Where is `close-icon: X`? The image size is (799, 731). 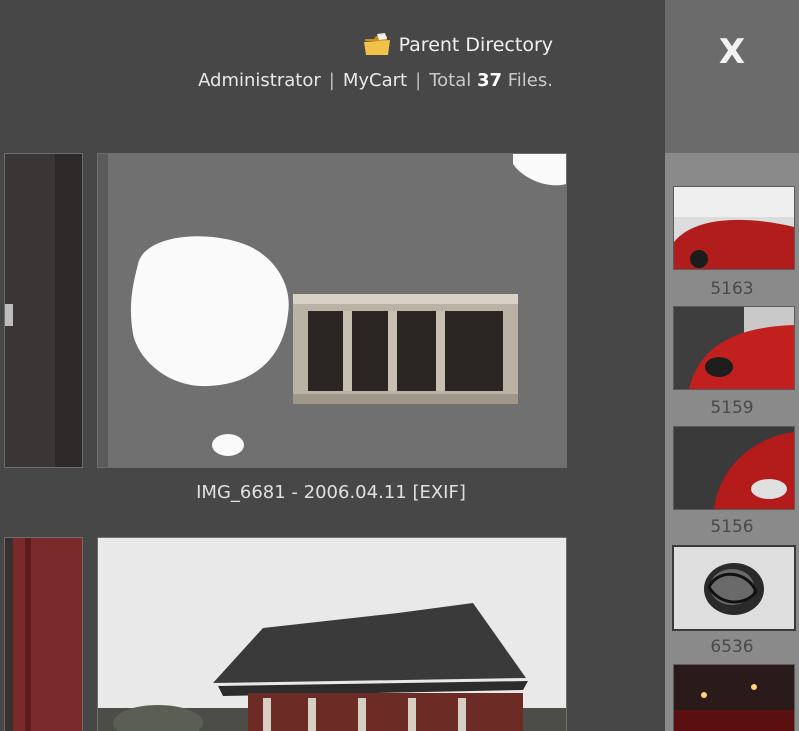
close-icon: X is located at coordinates (732, 52).